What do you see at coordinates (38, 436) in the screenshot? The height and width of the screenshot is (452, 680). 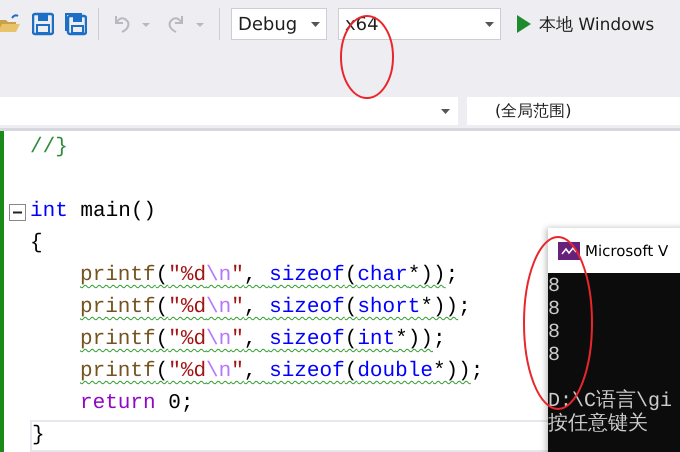 I see `code-line: }` at bounding box center [38, 436].